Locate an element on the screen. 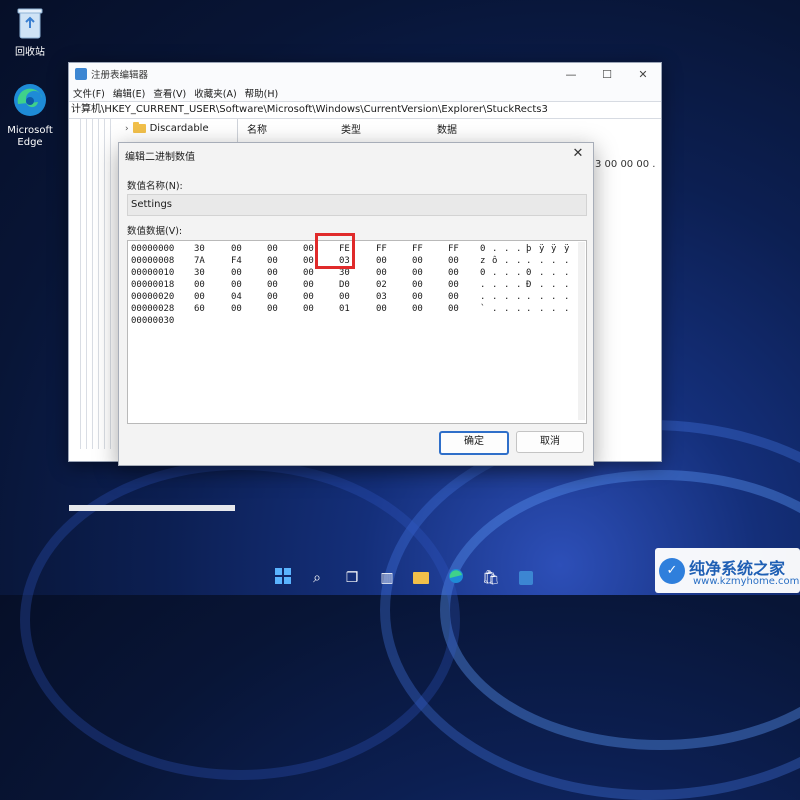 The image size is (800, 800). column-type: 类型 is located at coordinates (351, 128).